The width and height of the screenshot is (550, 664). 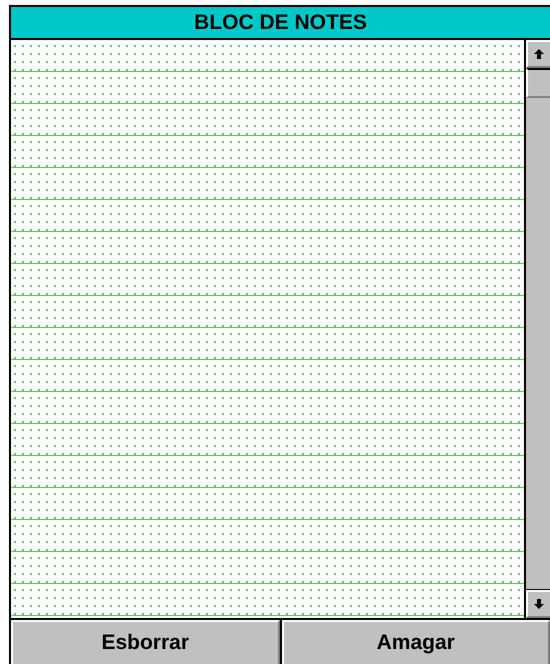 I want to click on down-arrow-icon, so click(x=539, y=604).